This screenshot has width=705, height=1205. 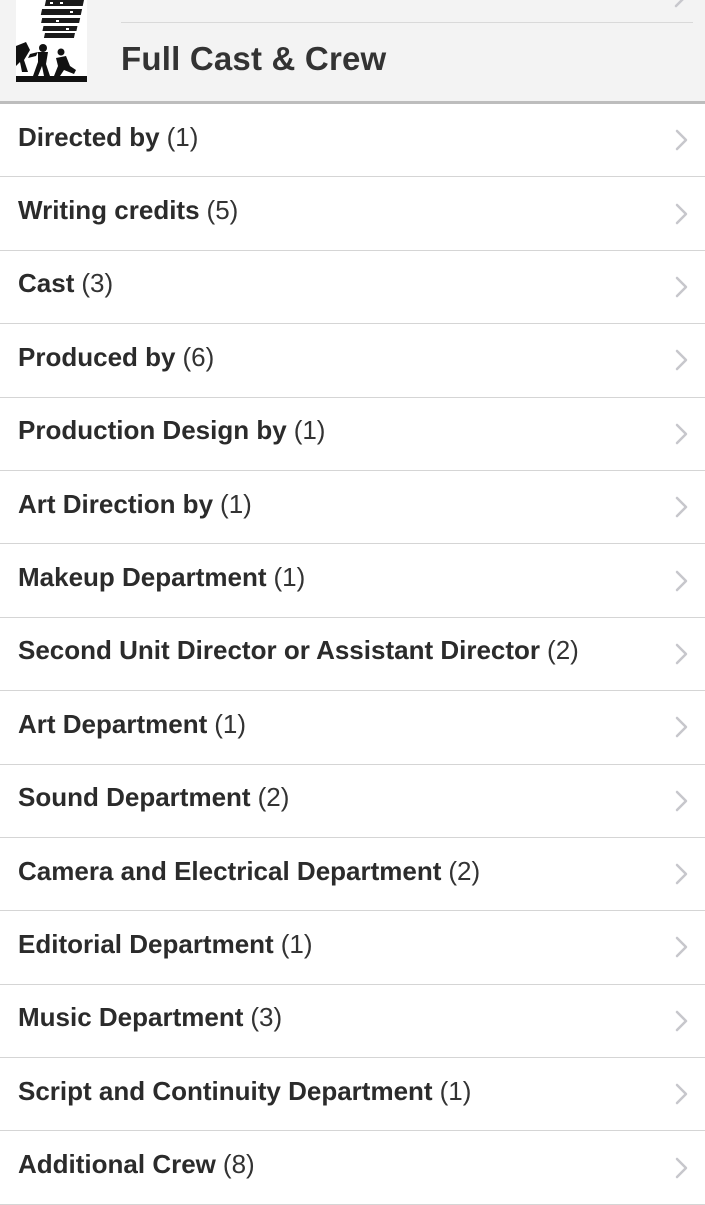 What do you see at coordinates (352, 728) in the screenshot?
I see `credit-category-row: Art Department (1)` at bounding box center [352, 728].